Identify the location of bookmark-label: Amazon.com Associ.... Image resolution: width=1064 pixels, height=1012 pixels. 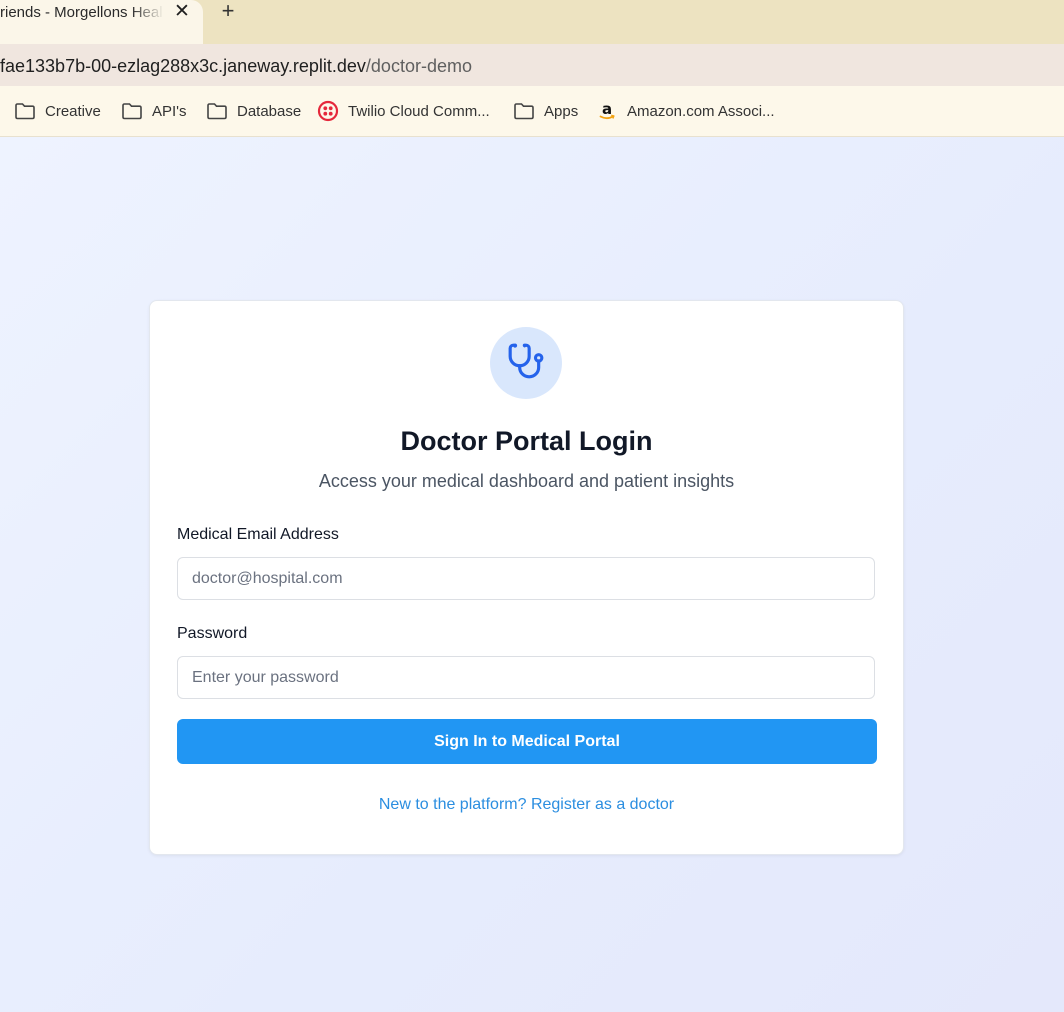
(701, 111).